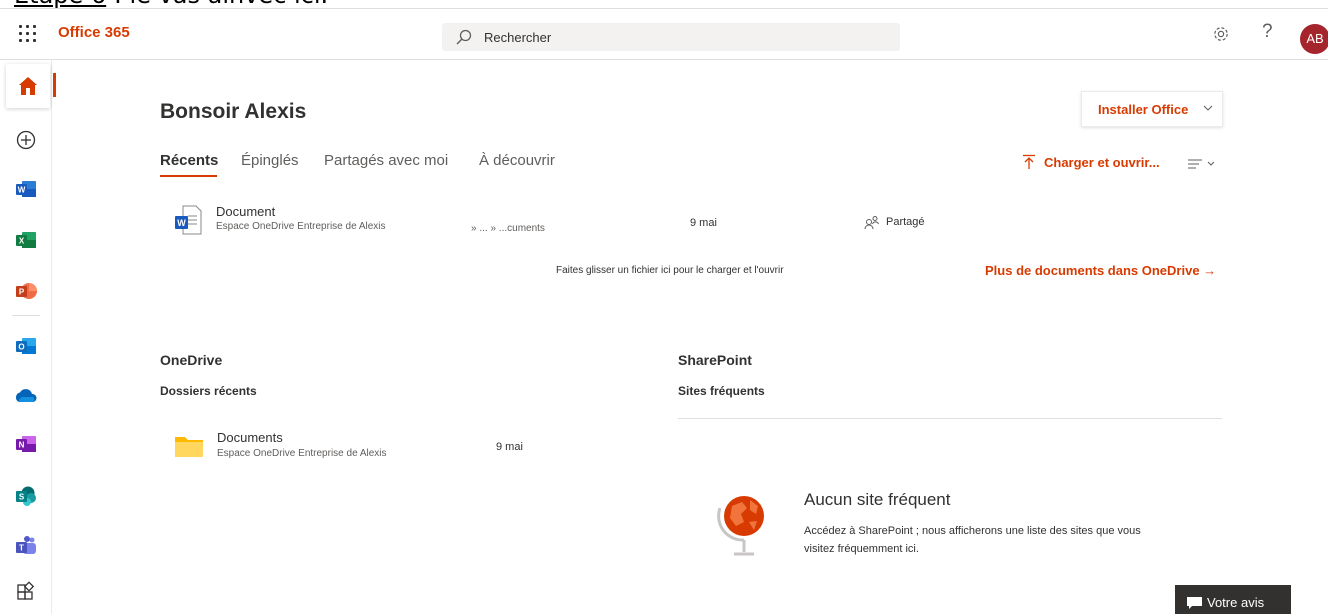  I want to click on recent-folders-heading: Dossiers récents, so click(208, 391).